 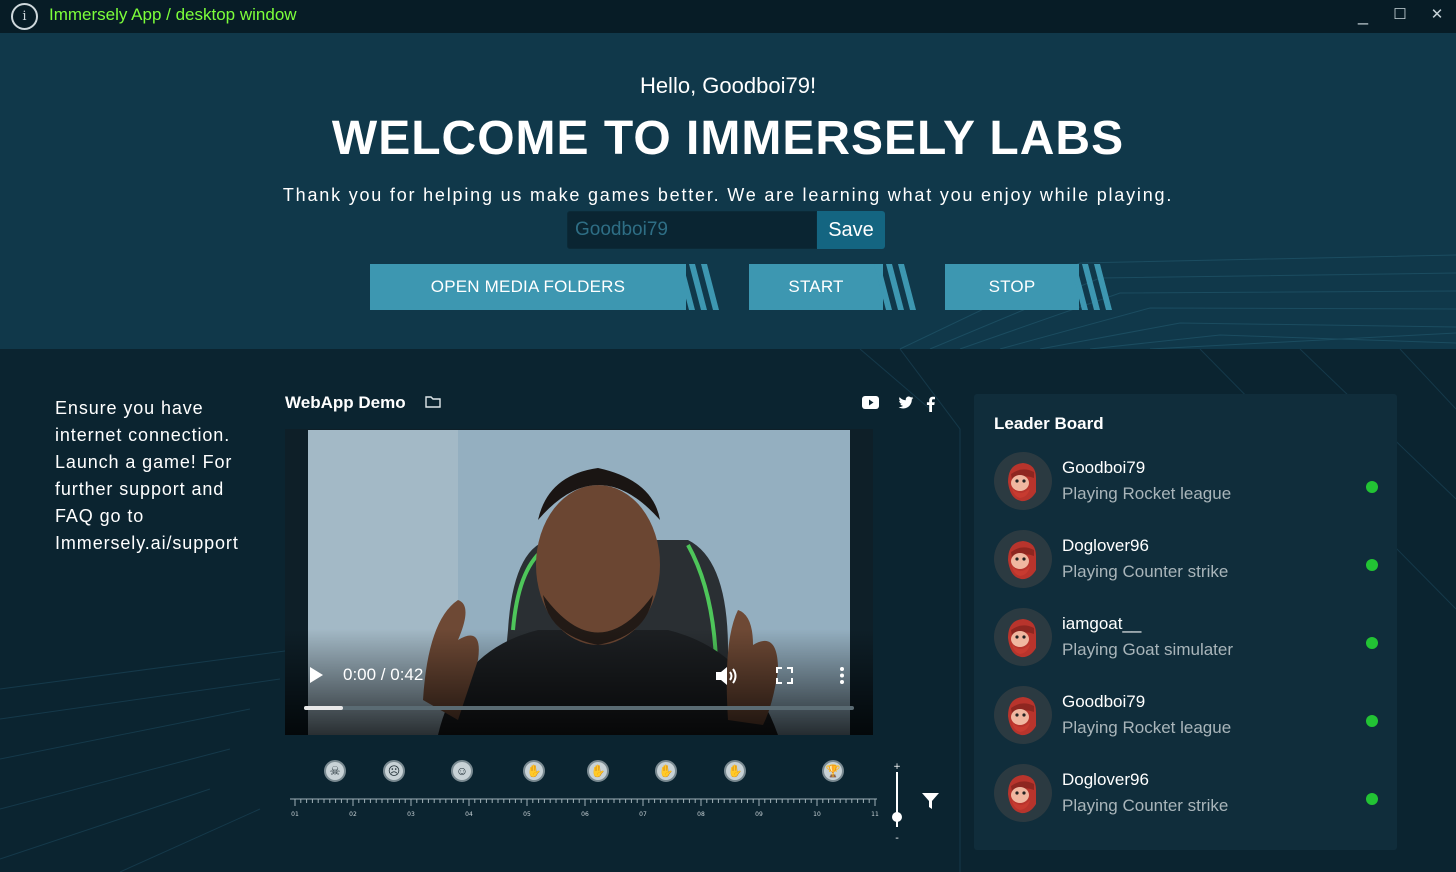 I want to click on leaderboard-player-row: iamgoat__ Playing Goat simulater, so click(x=1189, y=638).